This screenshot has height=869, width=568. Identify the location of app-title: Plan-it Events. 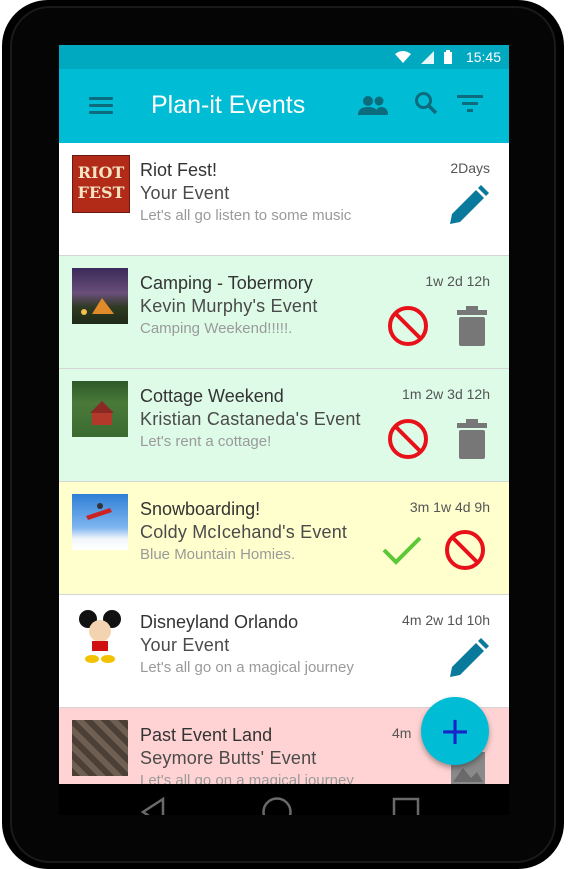
(228, 105).